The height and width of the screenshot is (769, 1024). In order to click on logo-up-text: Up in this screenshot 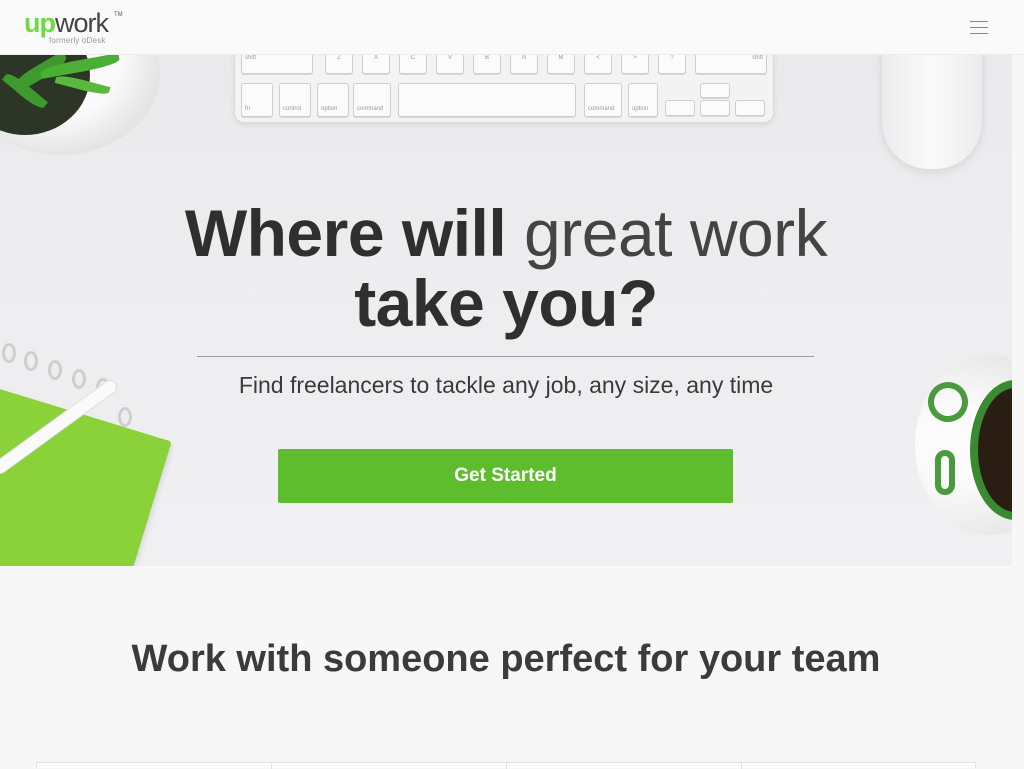, I will do `click(40, 23)`.